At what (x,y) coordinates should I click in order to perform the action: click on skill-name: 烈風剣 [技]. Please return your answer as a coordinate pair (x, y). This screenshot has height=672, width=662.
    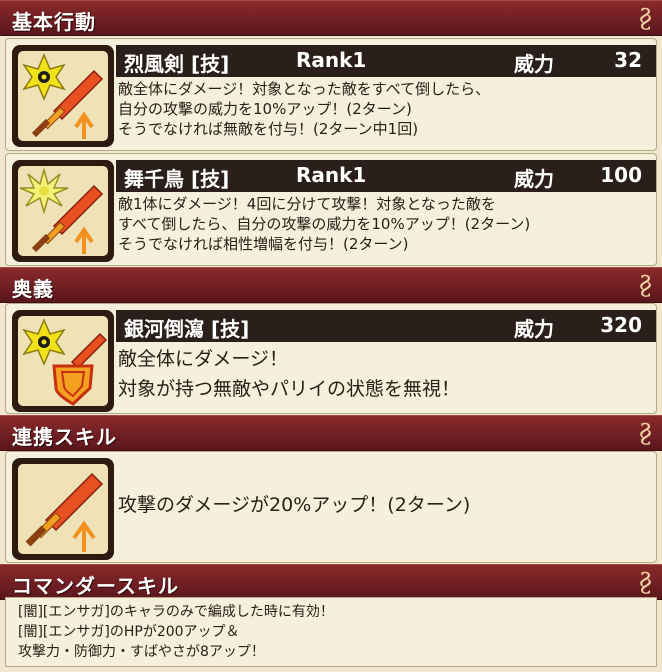
    Looking at the image, I should click on (177, 64).